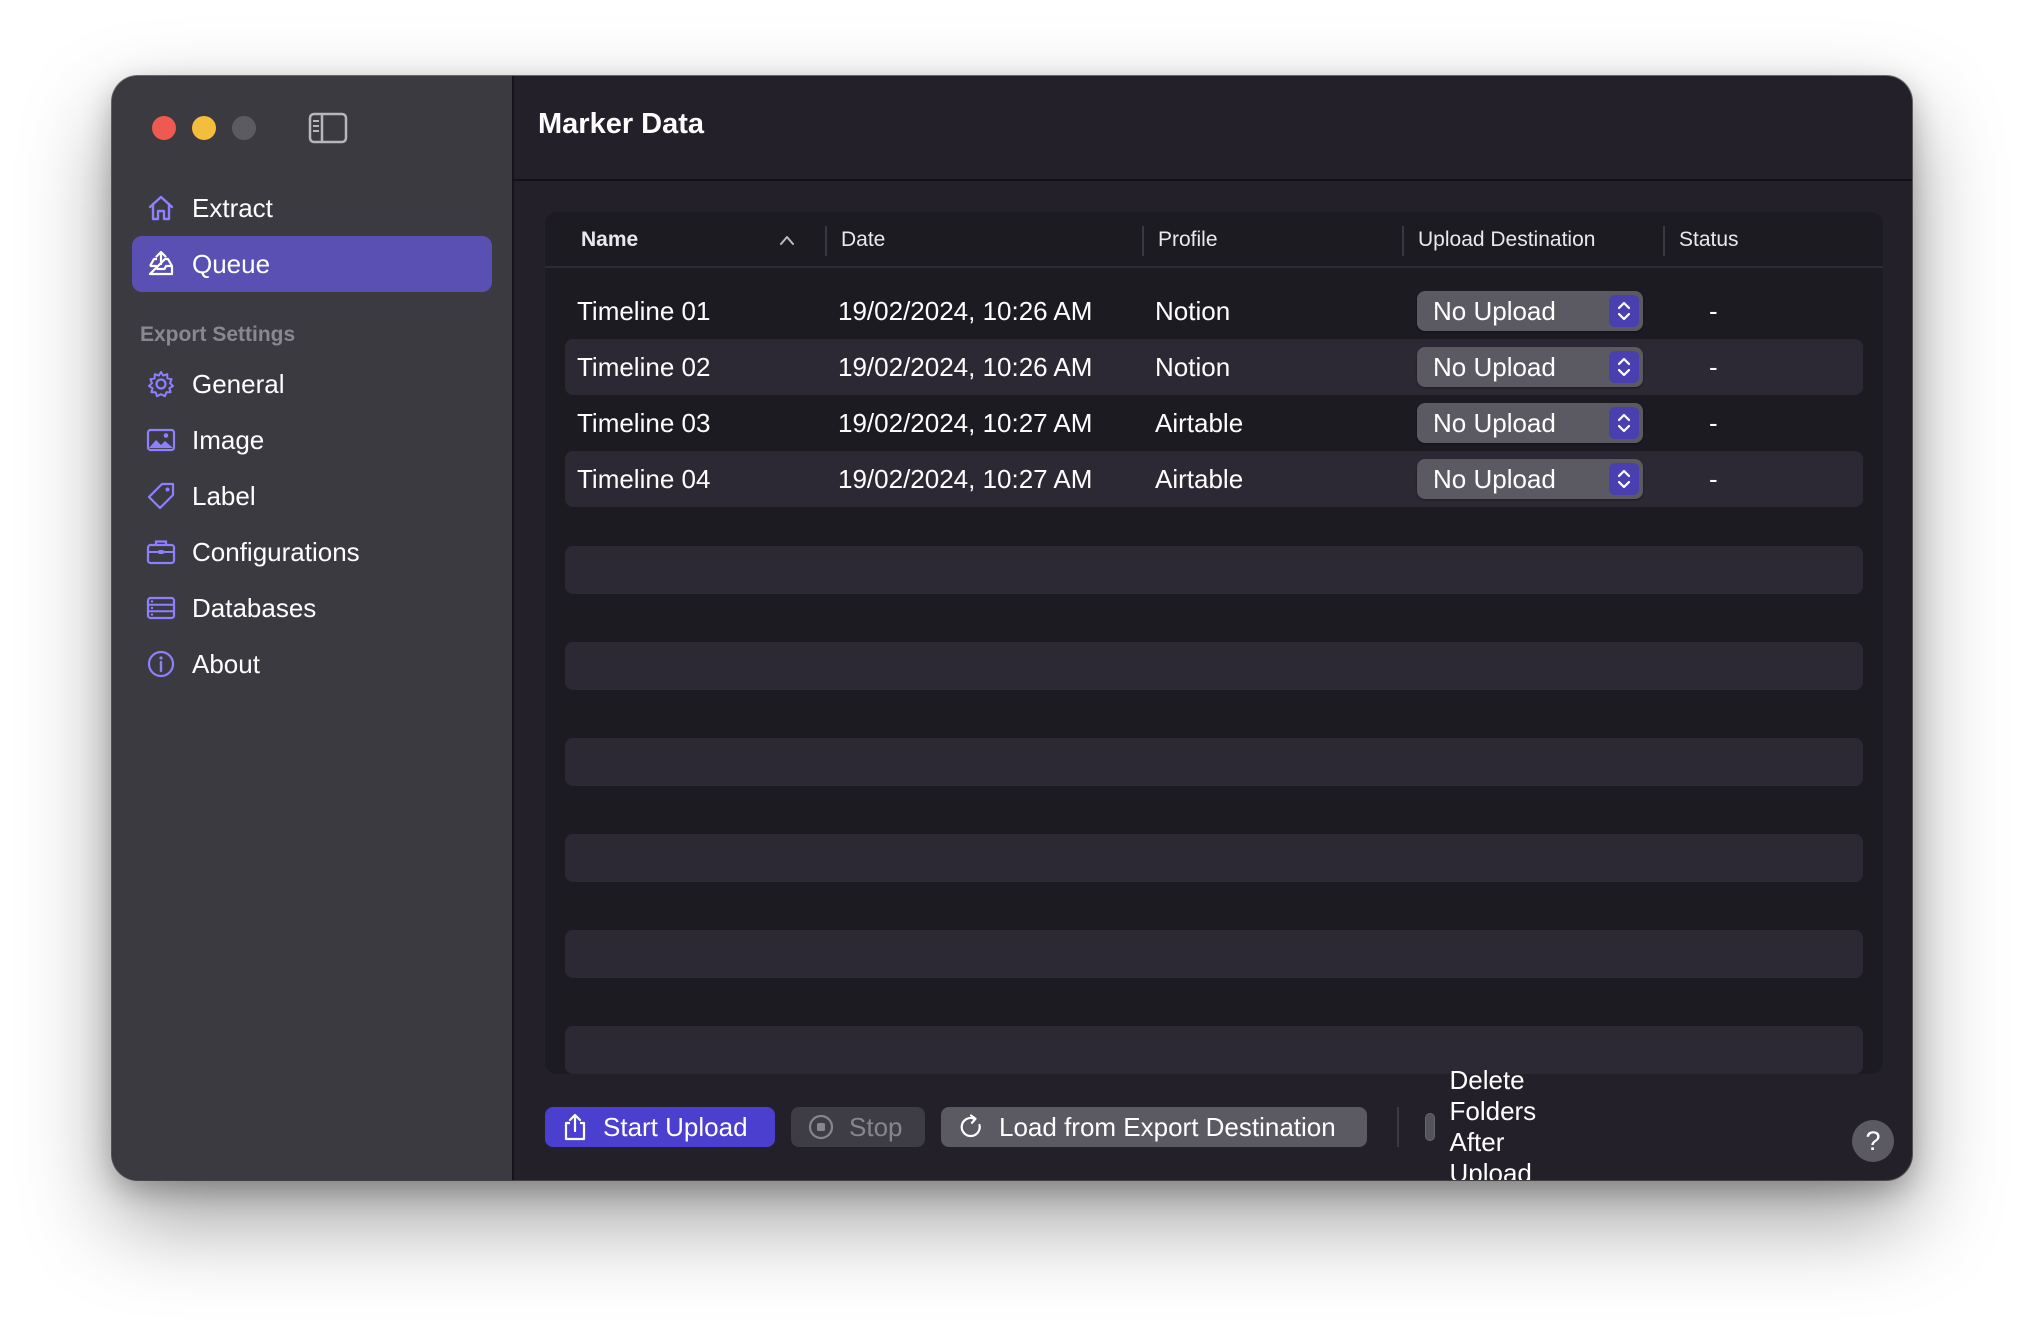  Describe the element at coordinates (971, 1127) in the screenshot. I see `refresh-icon` at that location.